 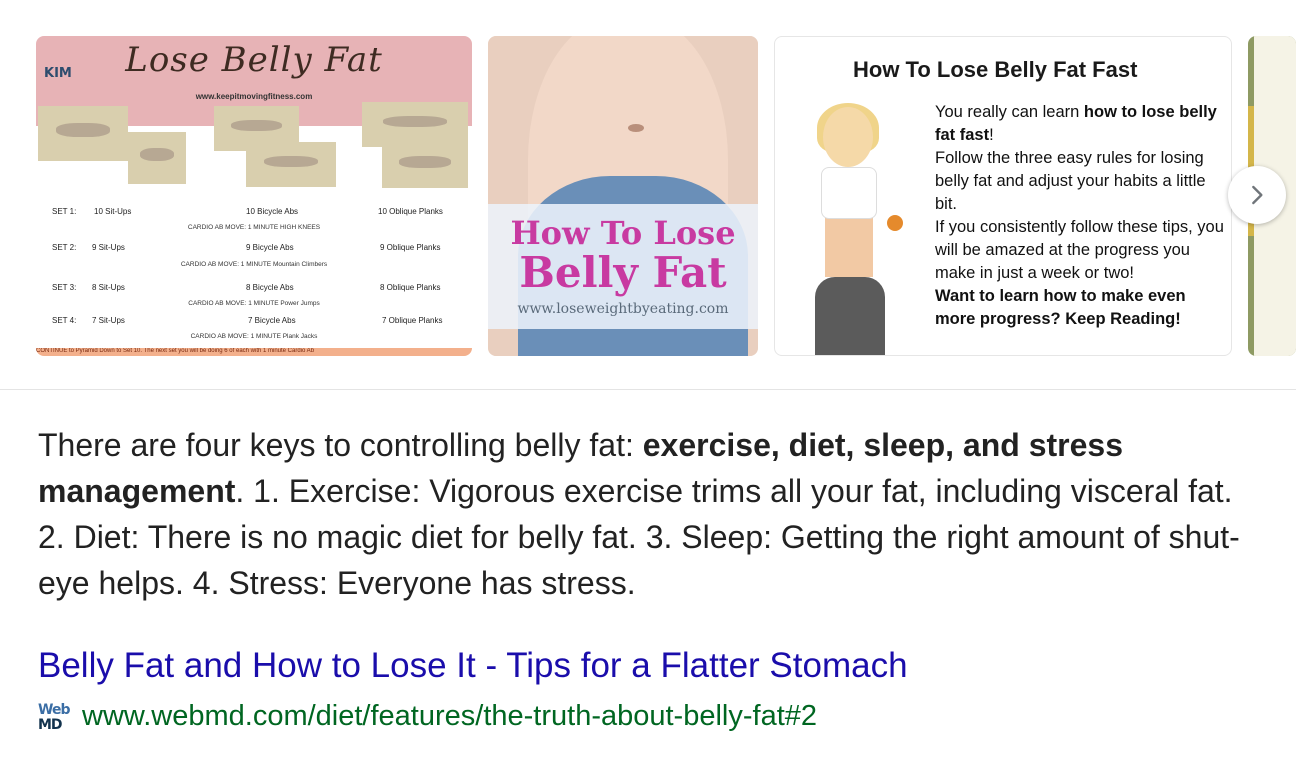 I want to click on exercise-c: 10 Oblique Planks, so click(x=410, y=211).